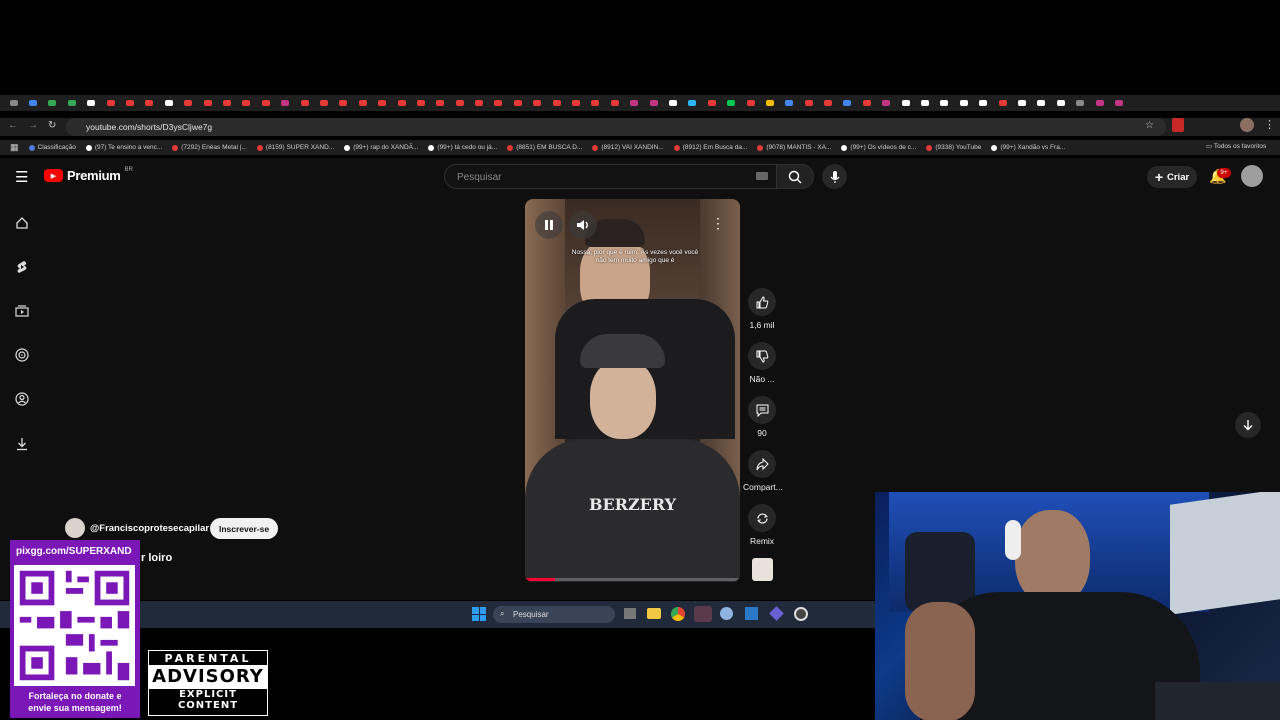 This screenshot has width=1280, height=720. Describe the element at coordinates (718, 223) in the screenshot. I see `more-options-icon: ⋮` at that location.